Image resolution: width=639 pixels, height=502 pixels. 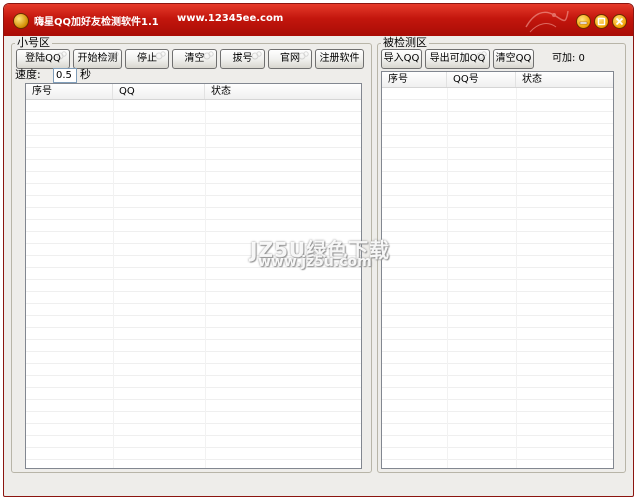 I want to click on speed-input, so click(x=65, y=75).